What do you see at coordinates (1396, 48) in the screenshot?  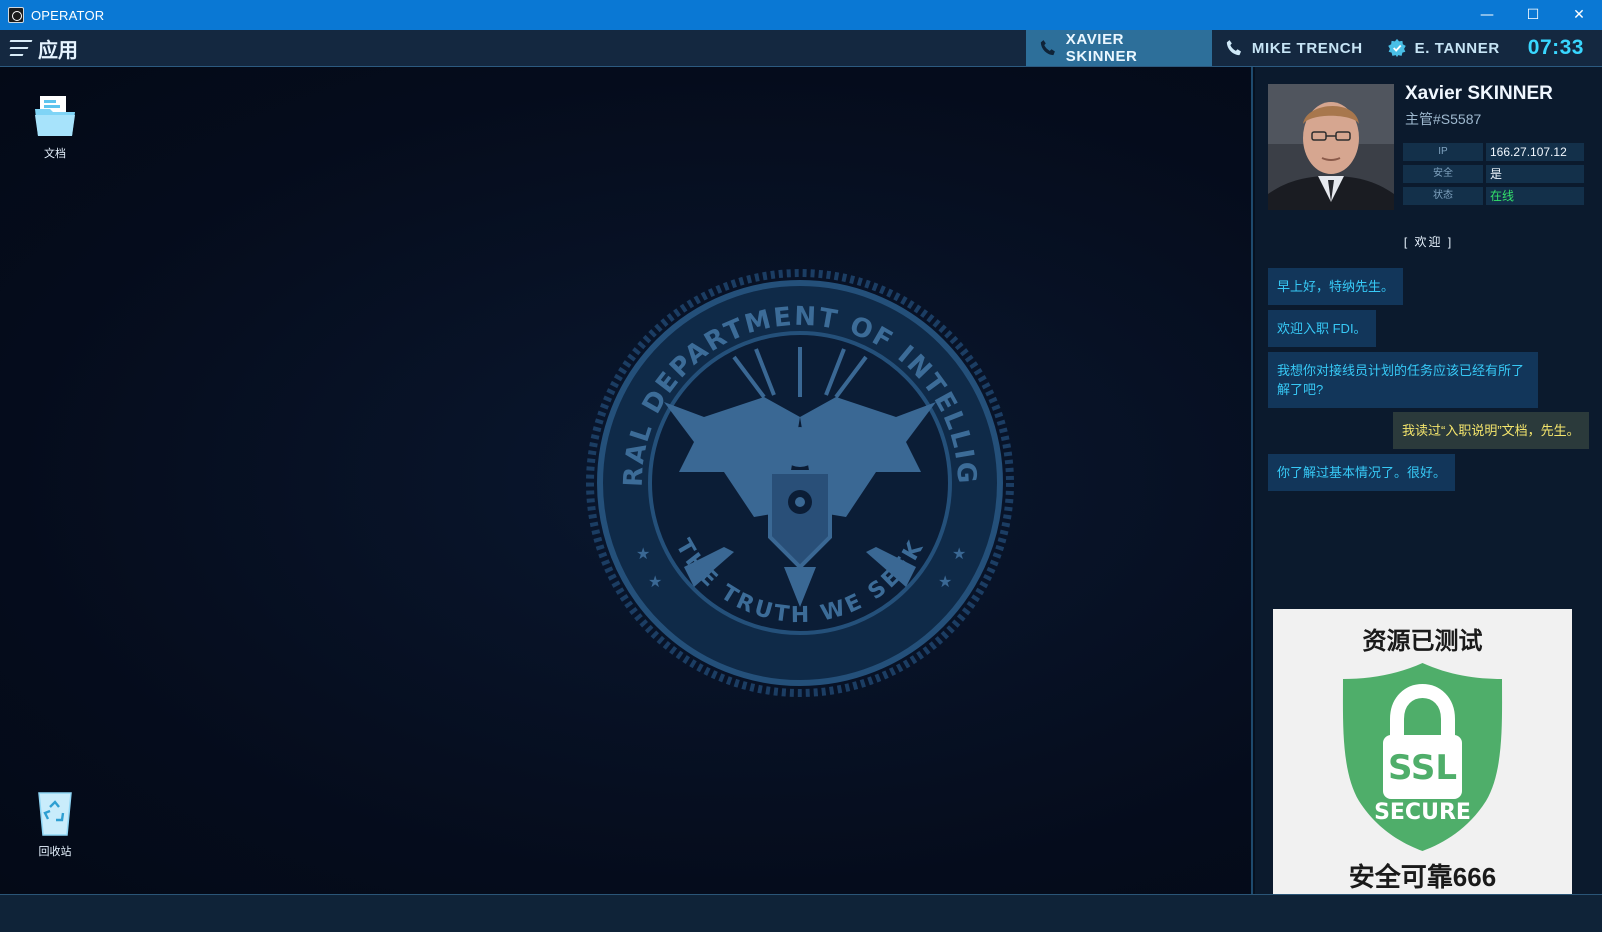 I see `badge-icon` at bounding box center [1396, 48].